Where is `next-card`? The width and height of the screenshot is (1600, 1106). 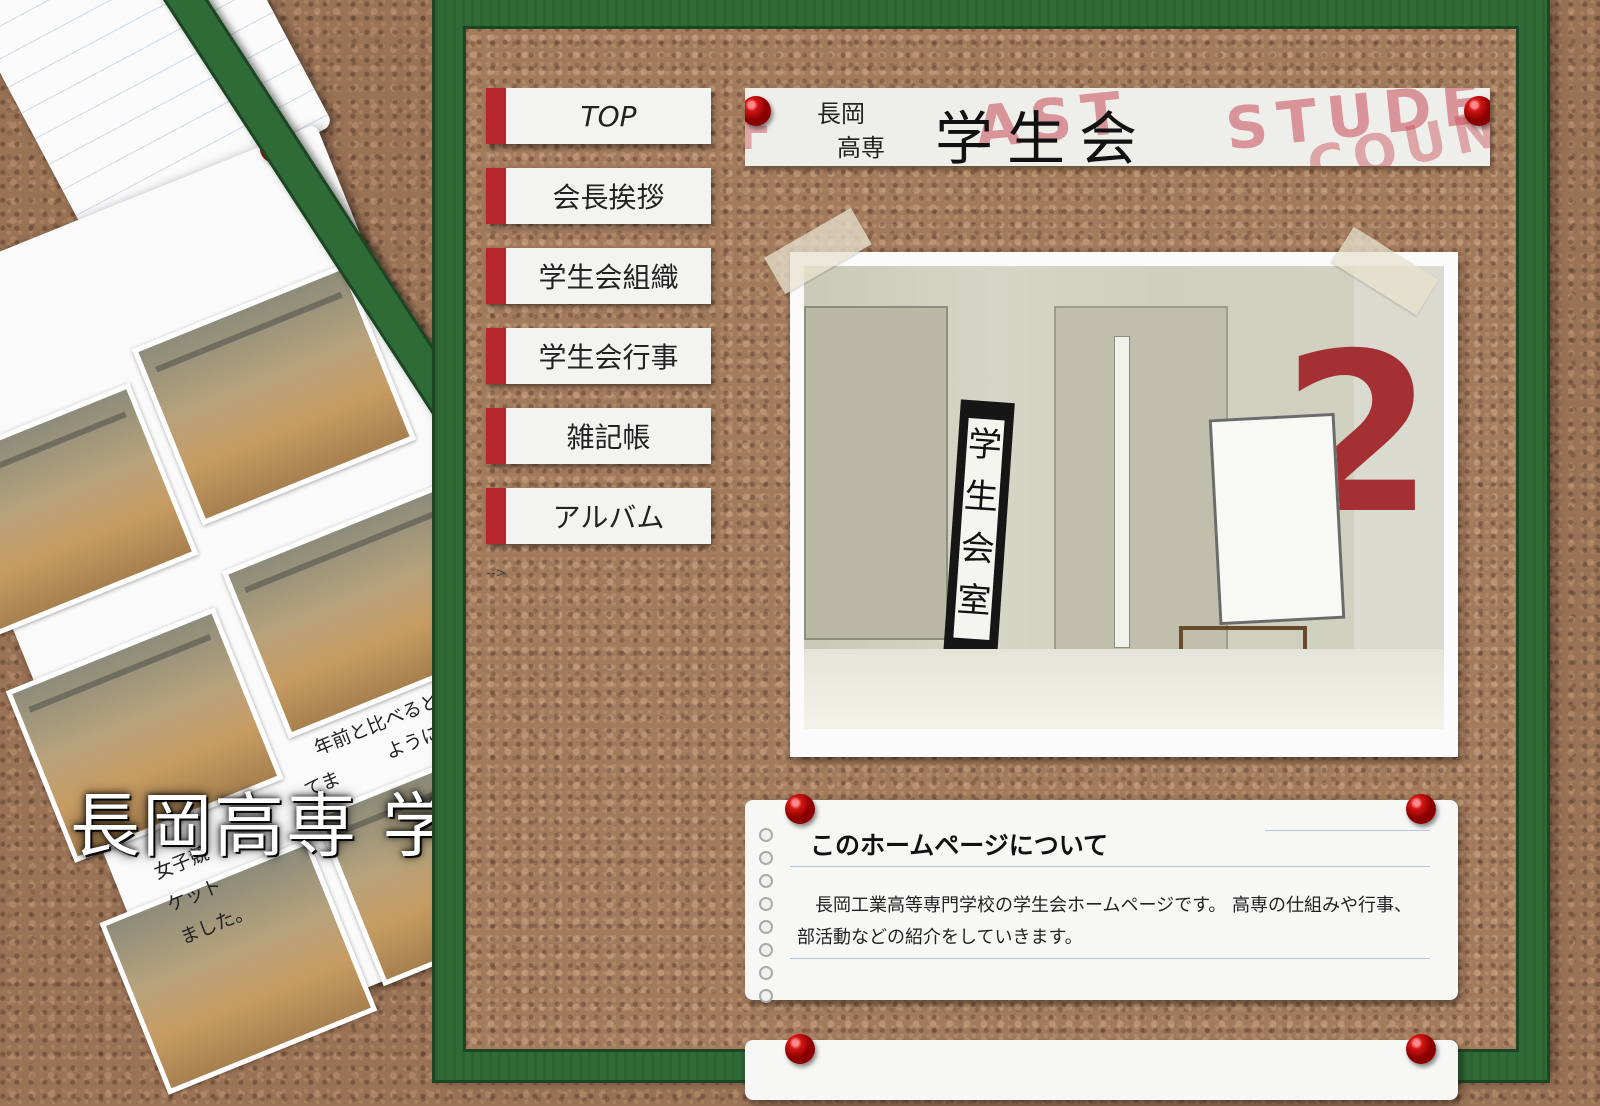 next-card is located at coordinates (1101, 1067).